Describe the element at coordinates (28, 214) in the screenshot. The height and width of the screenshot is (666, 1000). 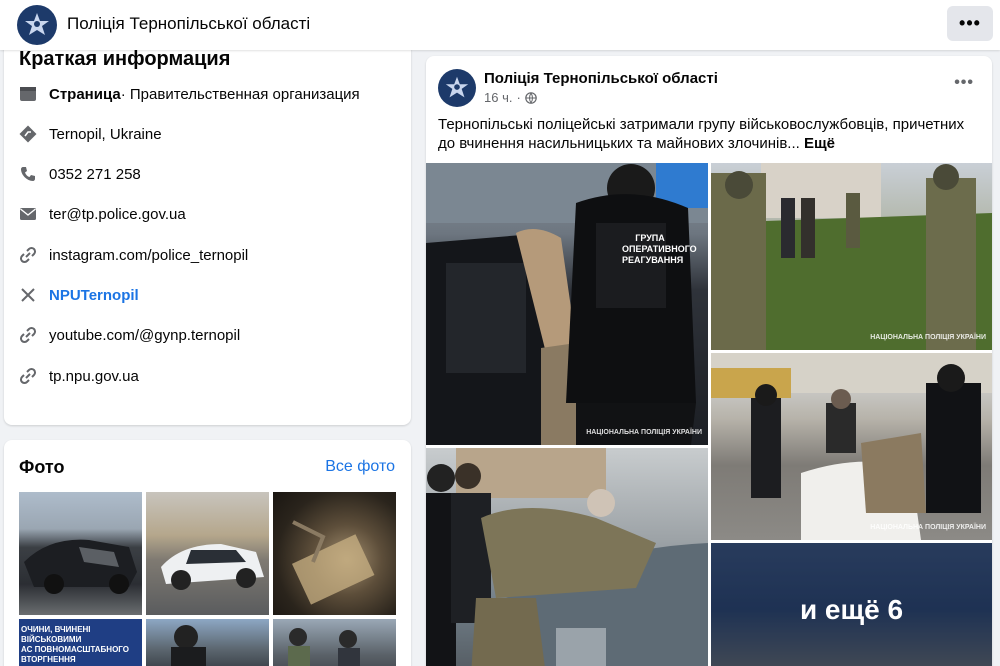
I see `mail-icon` at that location.